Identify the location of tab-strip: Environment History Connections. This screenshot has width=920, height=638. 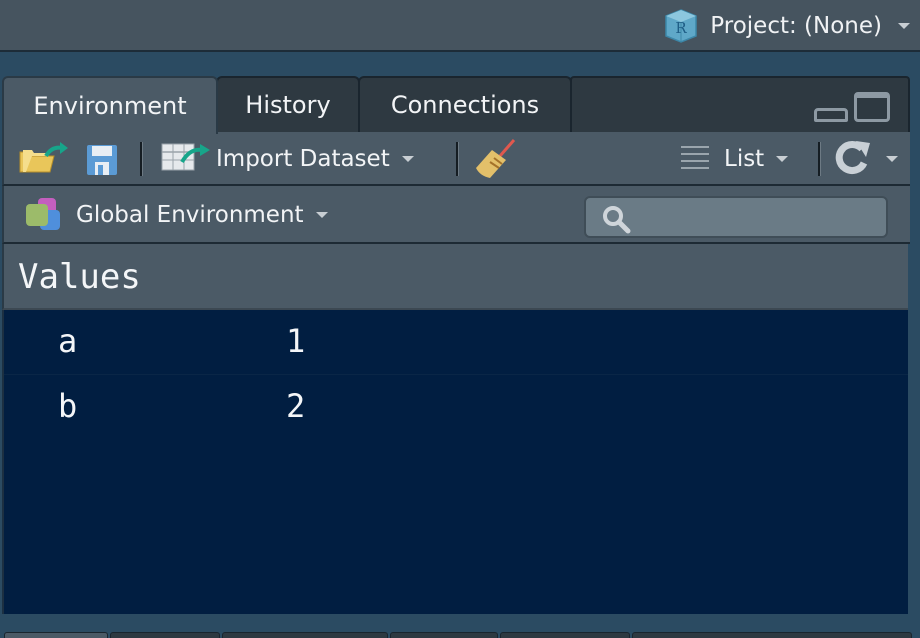
(456, 104).